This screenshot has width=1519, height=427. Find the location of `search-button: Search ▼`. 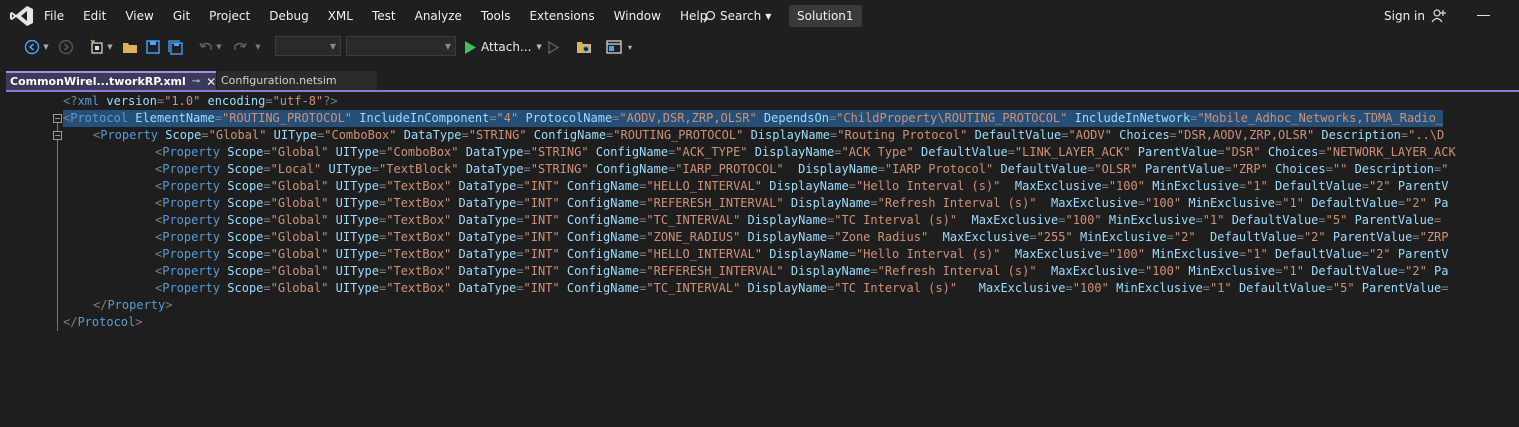

search-button: Search ▼ is located at coordinates (737, 16).